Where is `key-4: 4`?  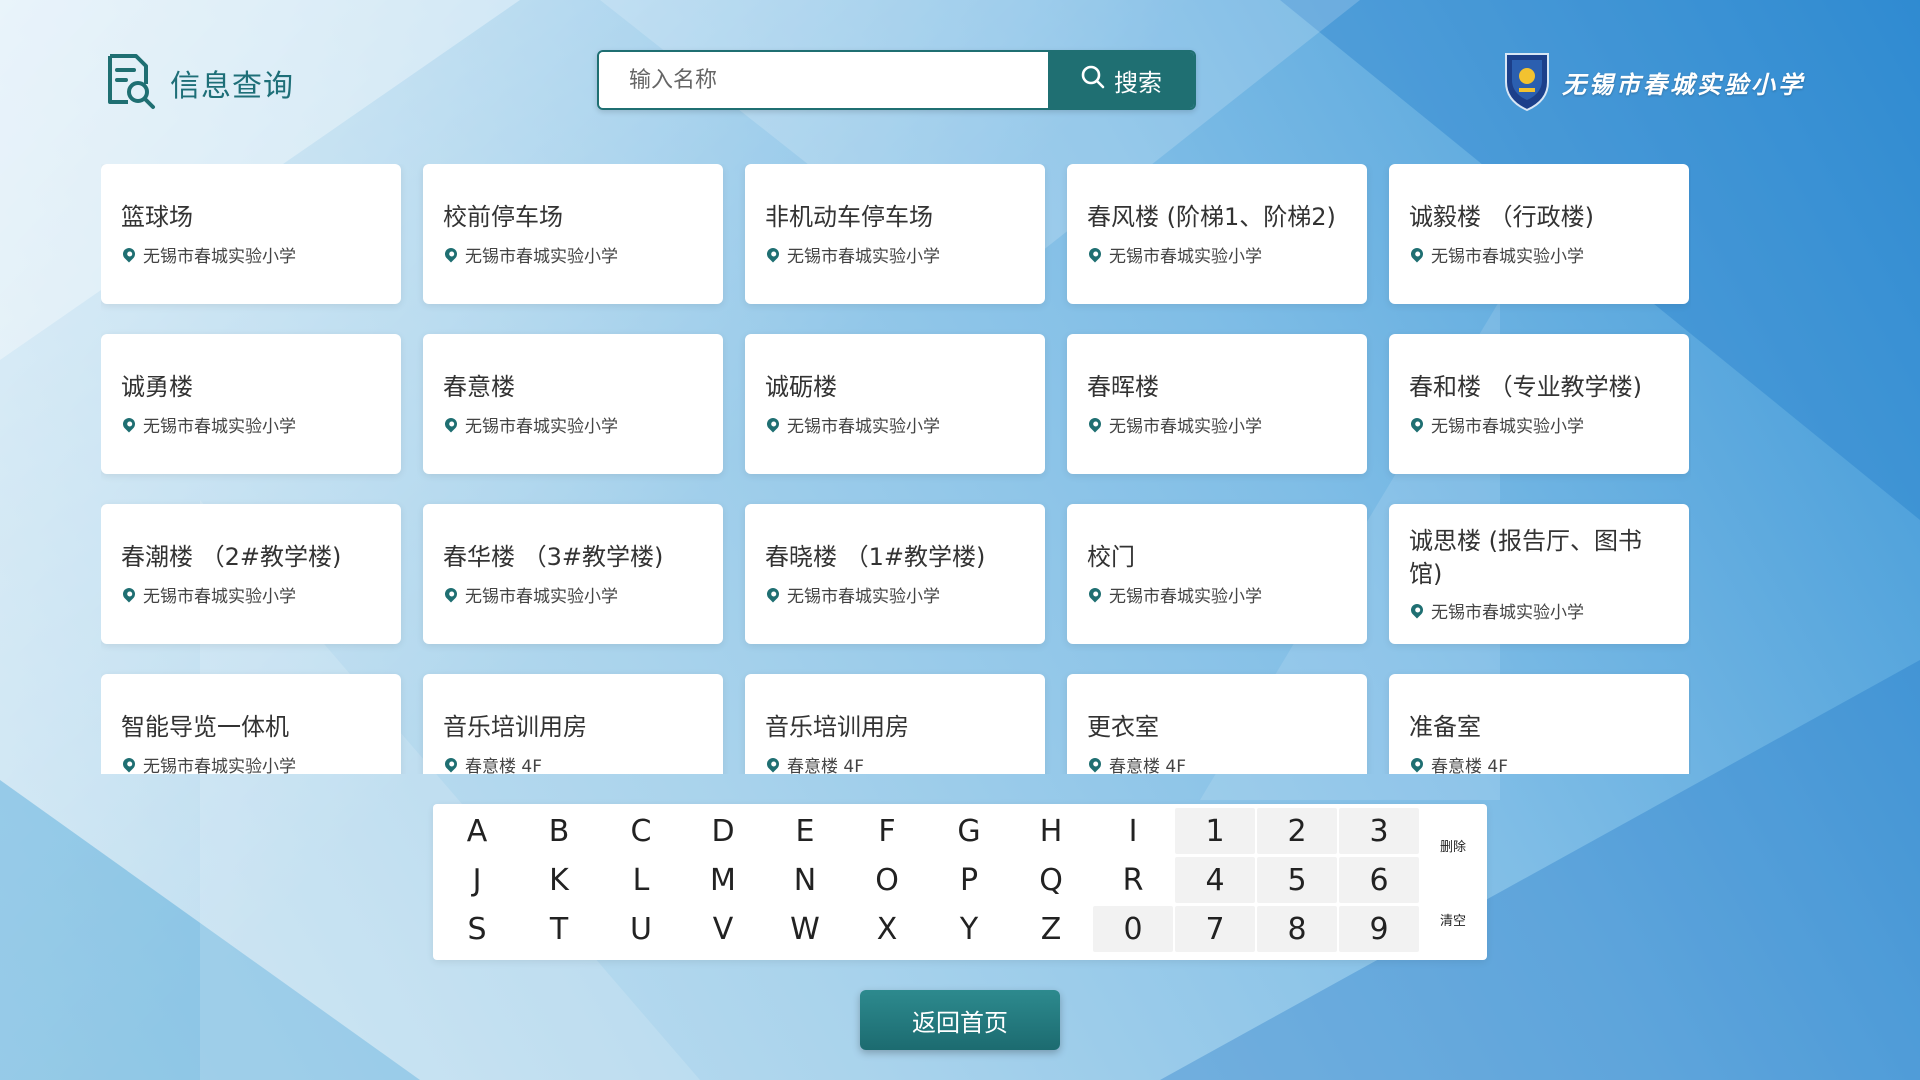
key-4: 4 is located at coordinates (1215, 880).